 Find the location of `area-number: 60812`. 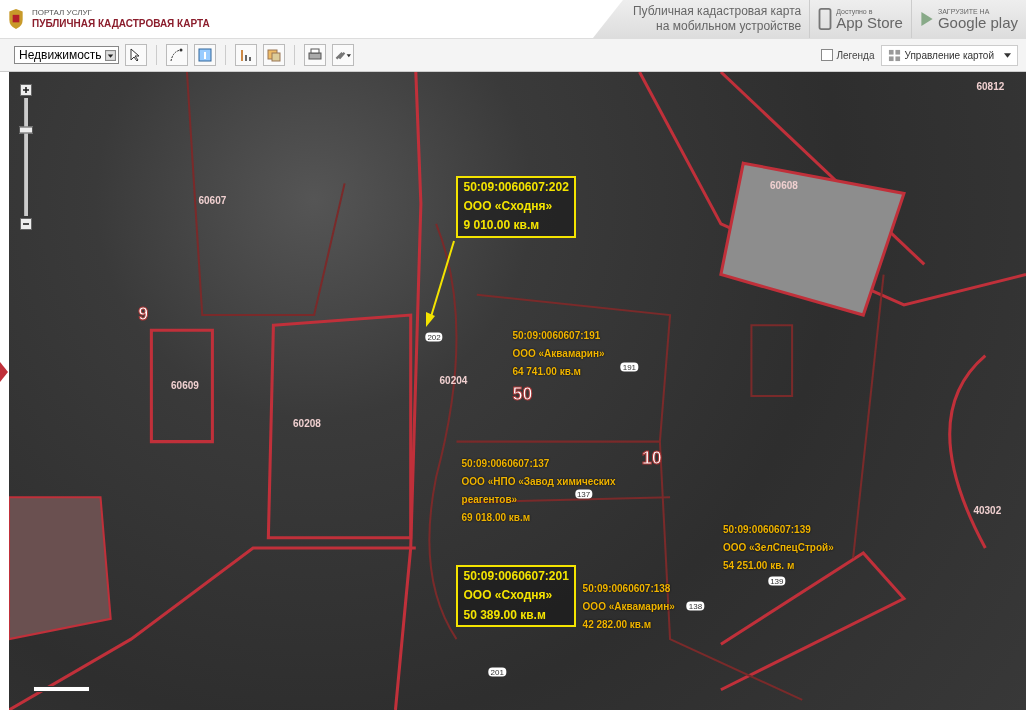

area-number: 60812 is located at coordinates (990, 86).